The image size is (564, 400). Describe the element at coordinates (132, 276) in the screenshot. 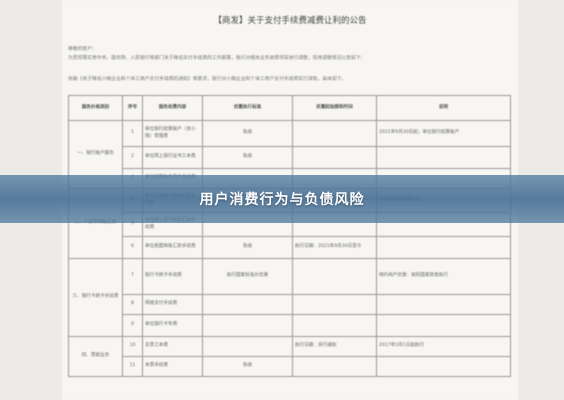

I see `table-cell: 7` at that location.